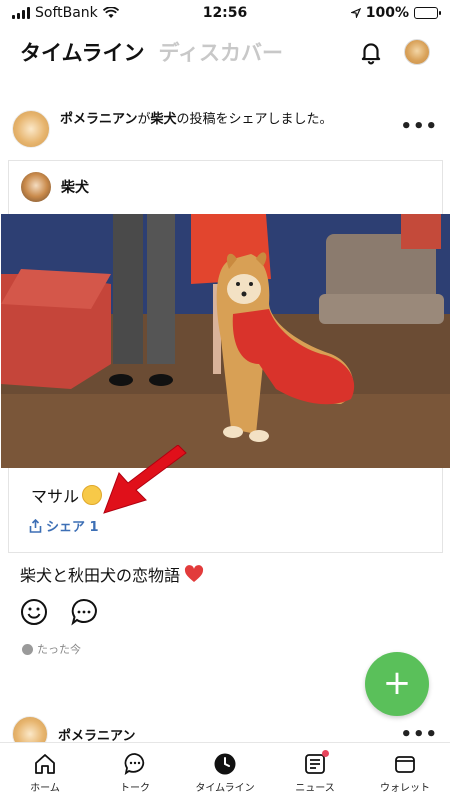 This screenshot has height=800, width=450. I want to click on annotation-arrow-icon, so click(145, 479).